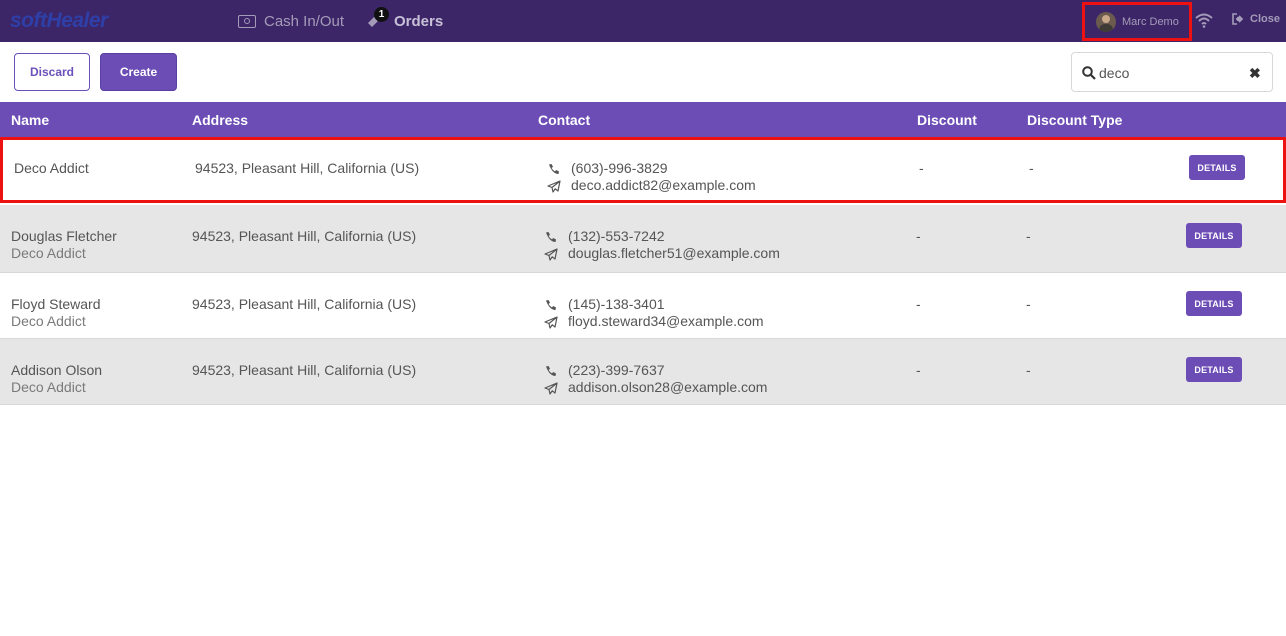 This screenshot has width=1286, height=636. Describe the element at coordinates (1075, 120) in the screenshot. I see `column-header-discount-type: Discount Type` at that location.